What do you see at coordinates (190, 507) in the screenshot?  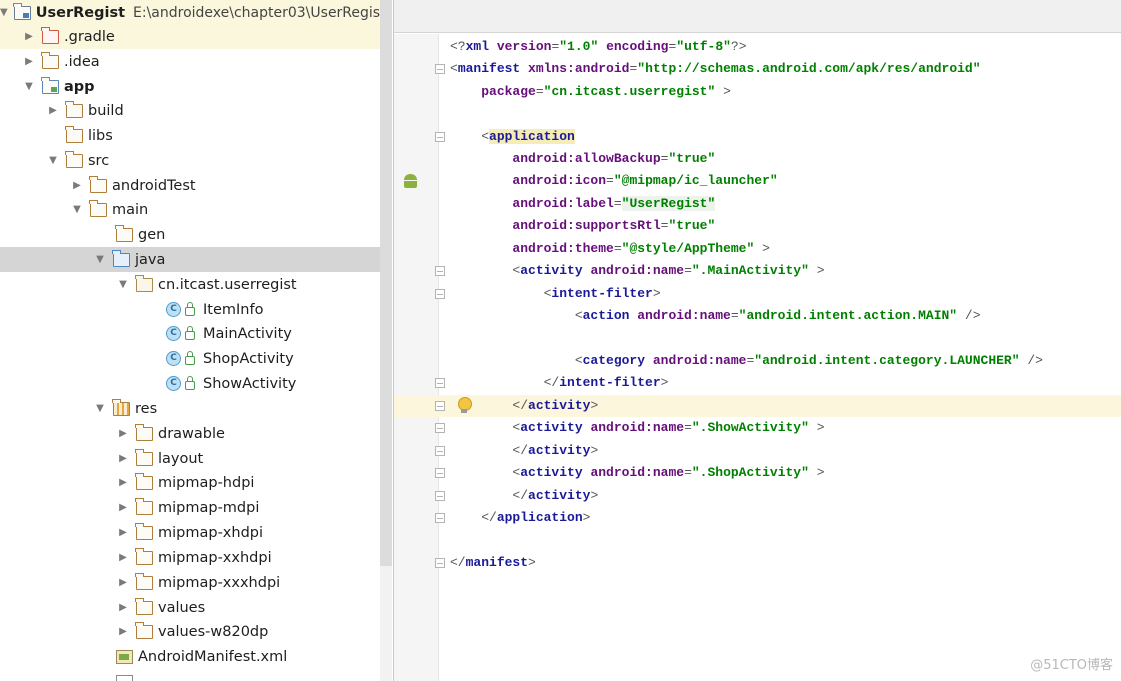 I see `tree-item-mipmap-mdpi: ▶ mipmap-mdpi` at bounding box center [190, 507].